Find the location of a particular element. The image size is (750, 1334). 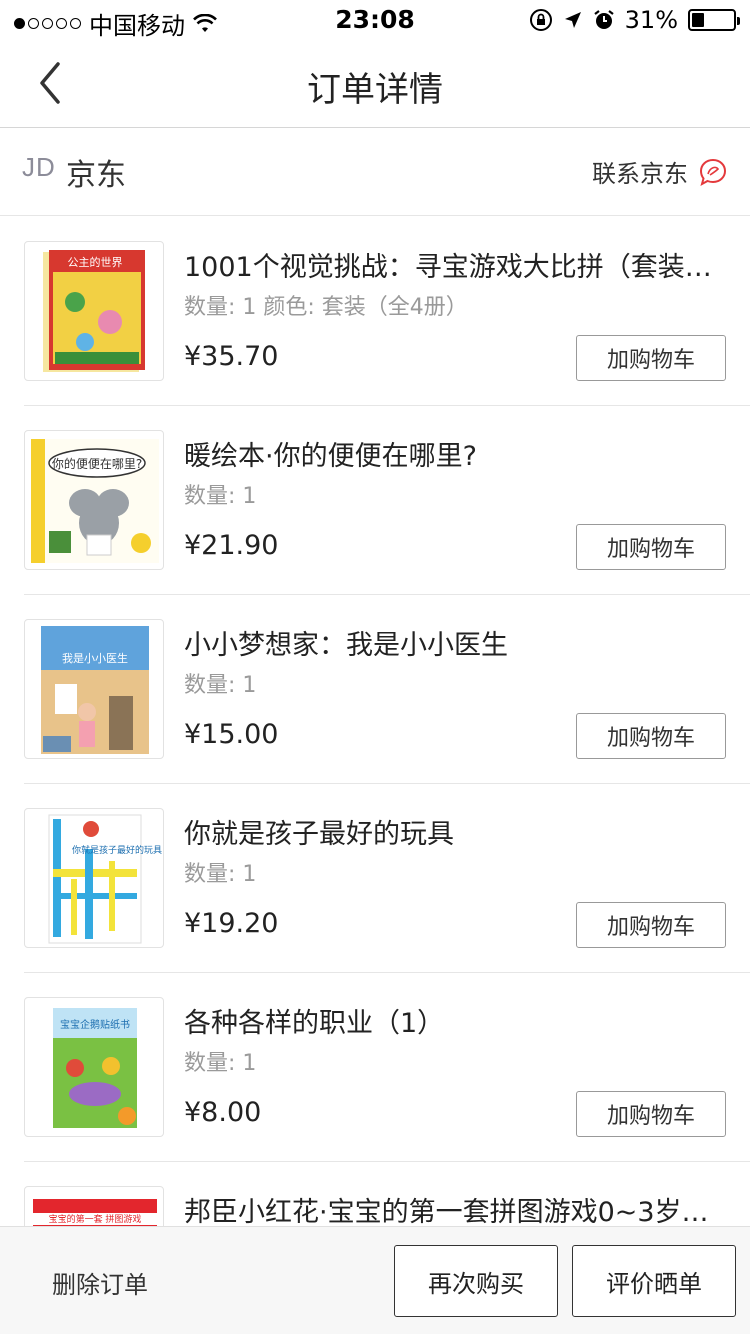

book-cover-image: 你就是孩子最好的玩具 is located at coordinates (105, 879).